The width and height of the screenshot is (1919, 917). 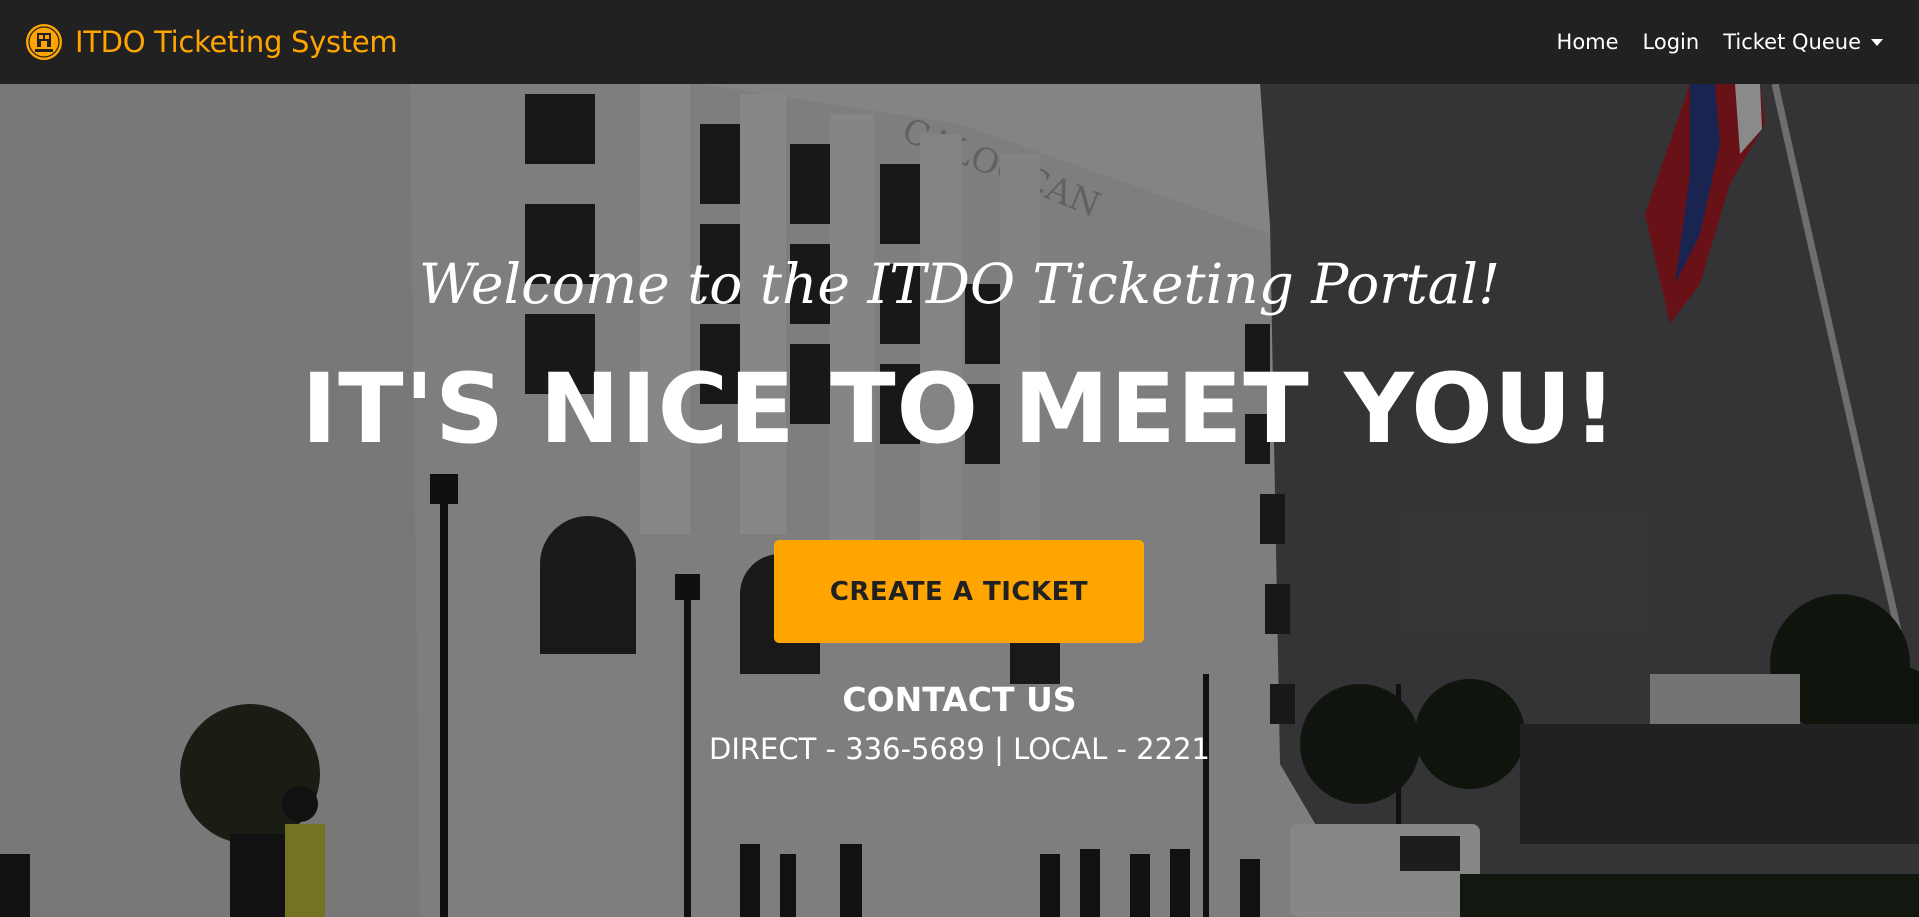 I want to click on brand-title: ITDO Ticketing System, so click(x=236, y=42).